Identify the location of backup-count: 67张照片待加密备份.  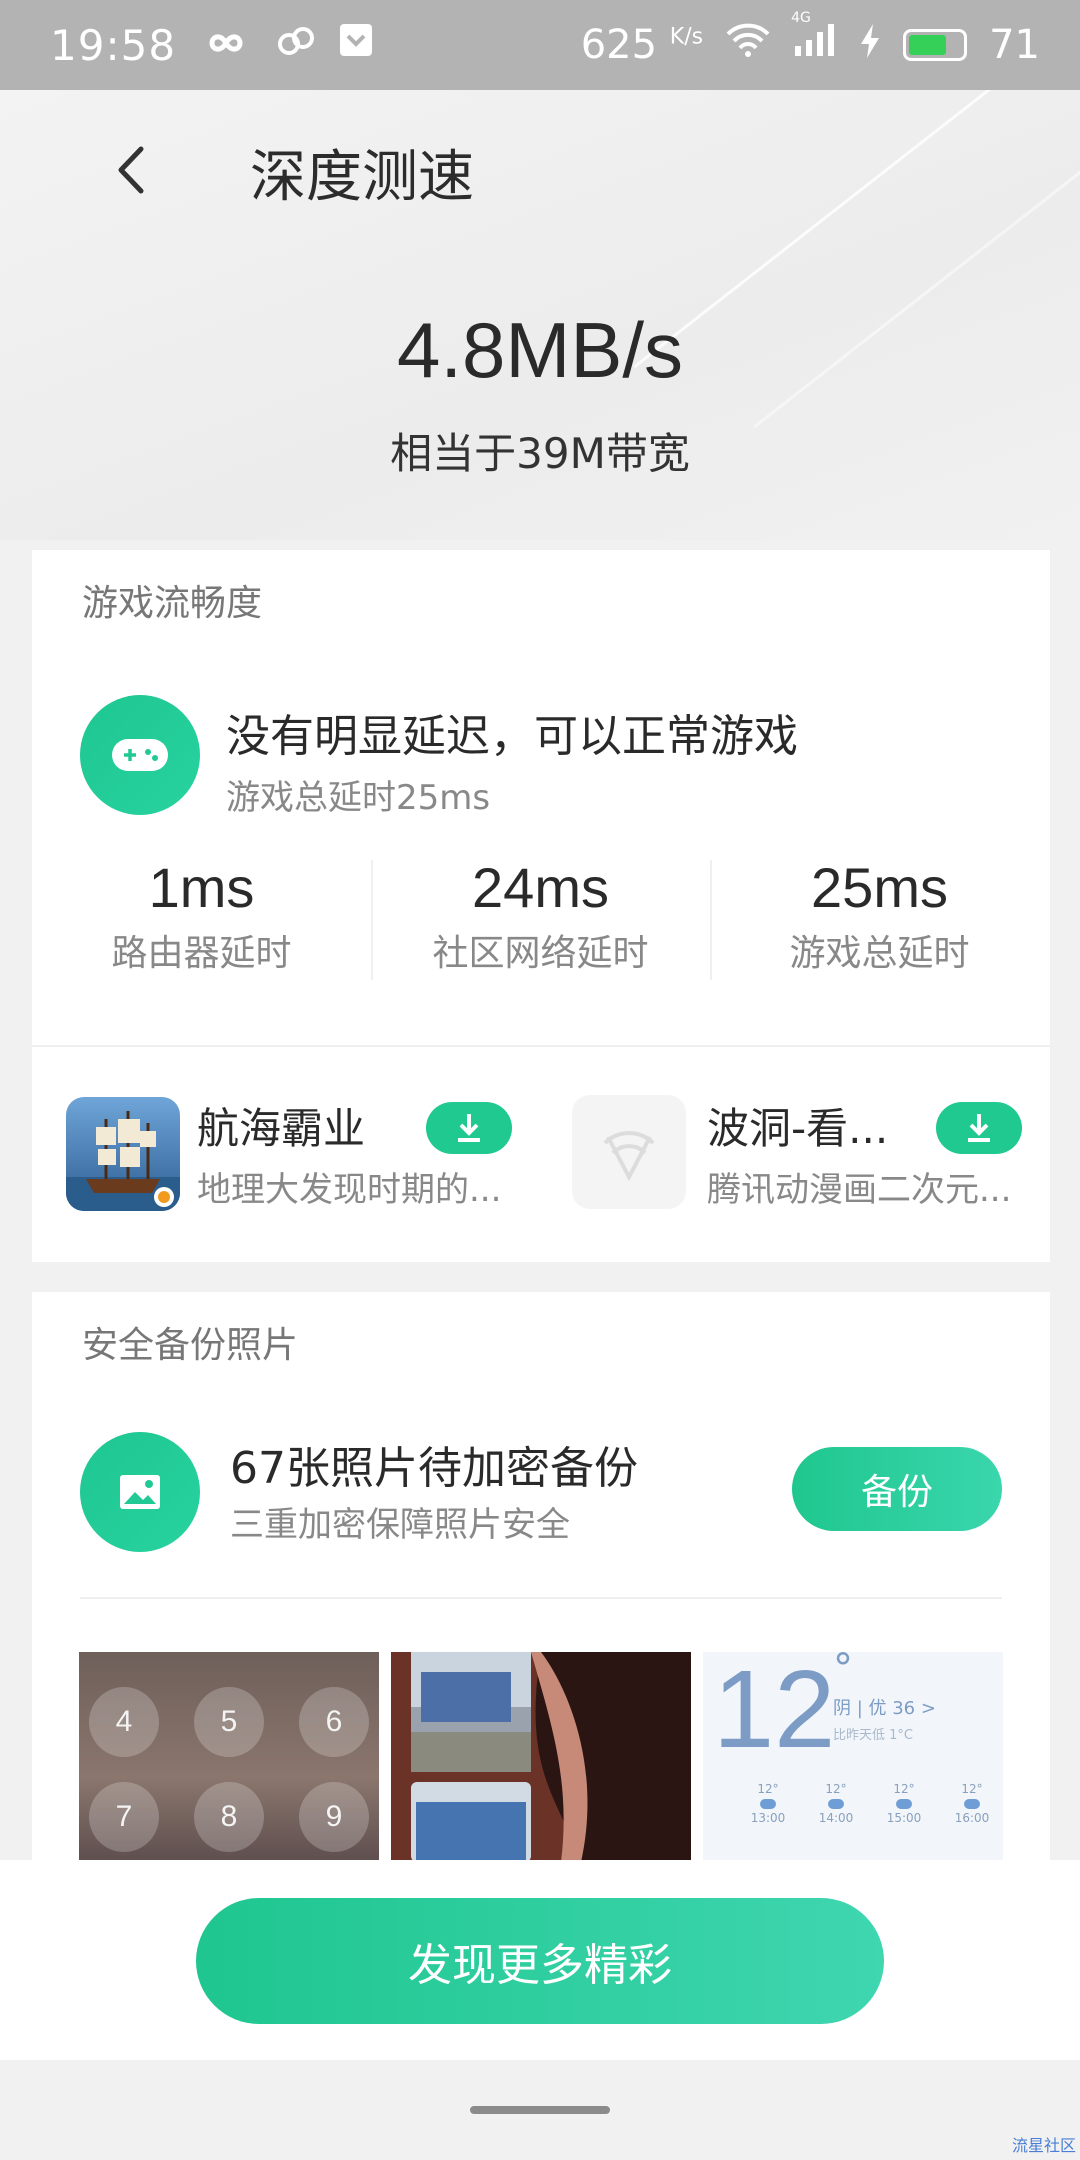
(434, 1468).